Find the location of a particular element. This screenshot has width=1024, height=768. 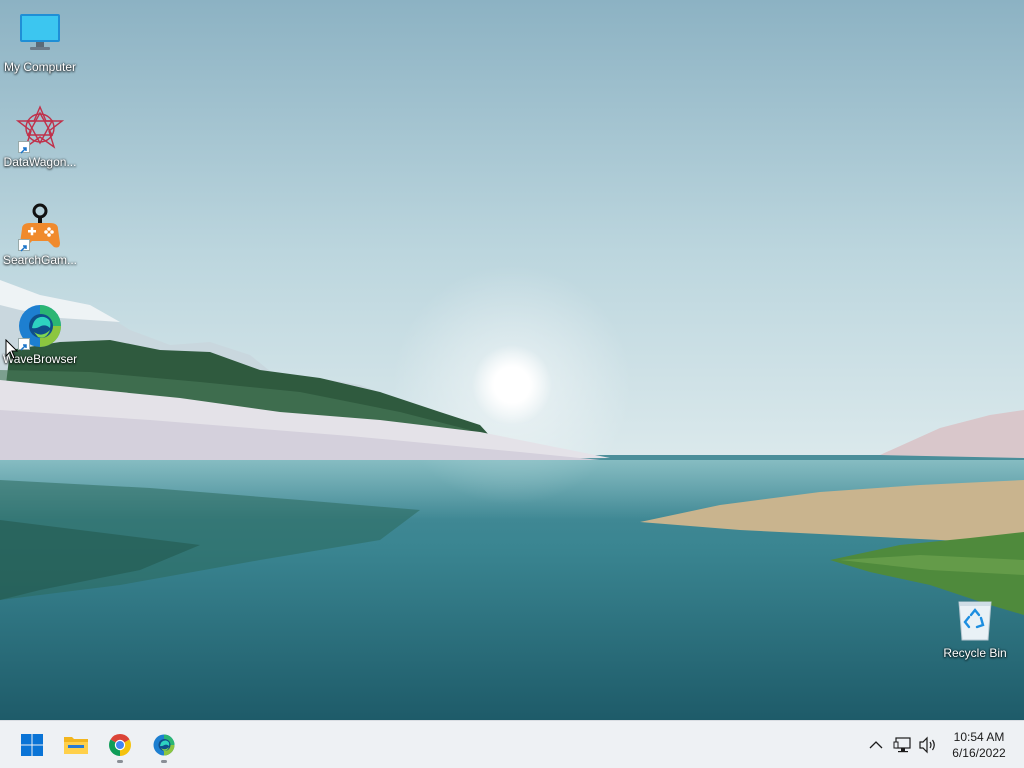

clock-time: 10:54 AM is located at coordinates (979, 737).